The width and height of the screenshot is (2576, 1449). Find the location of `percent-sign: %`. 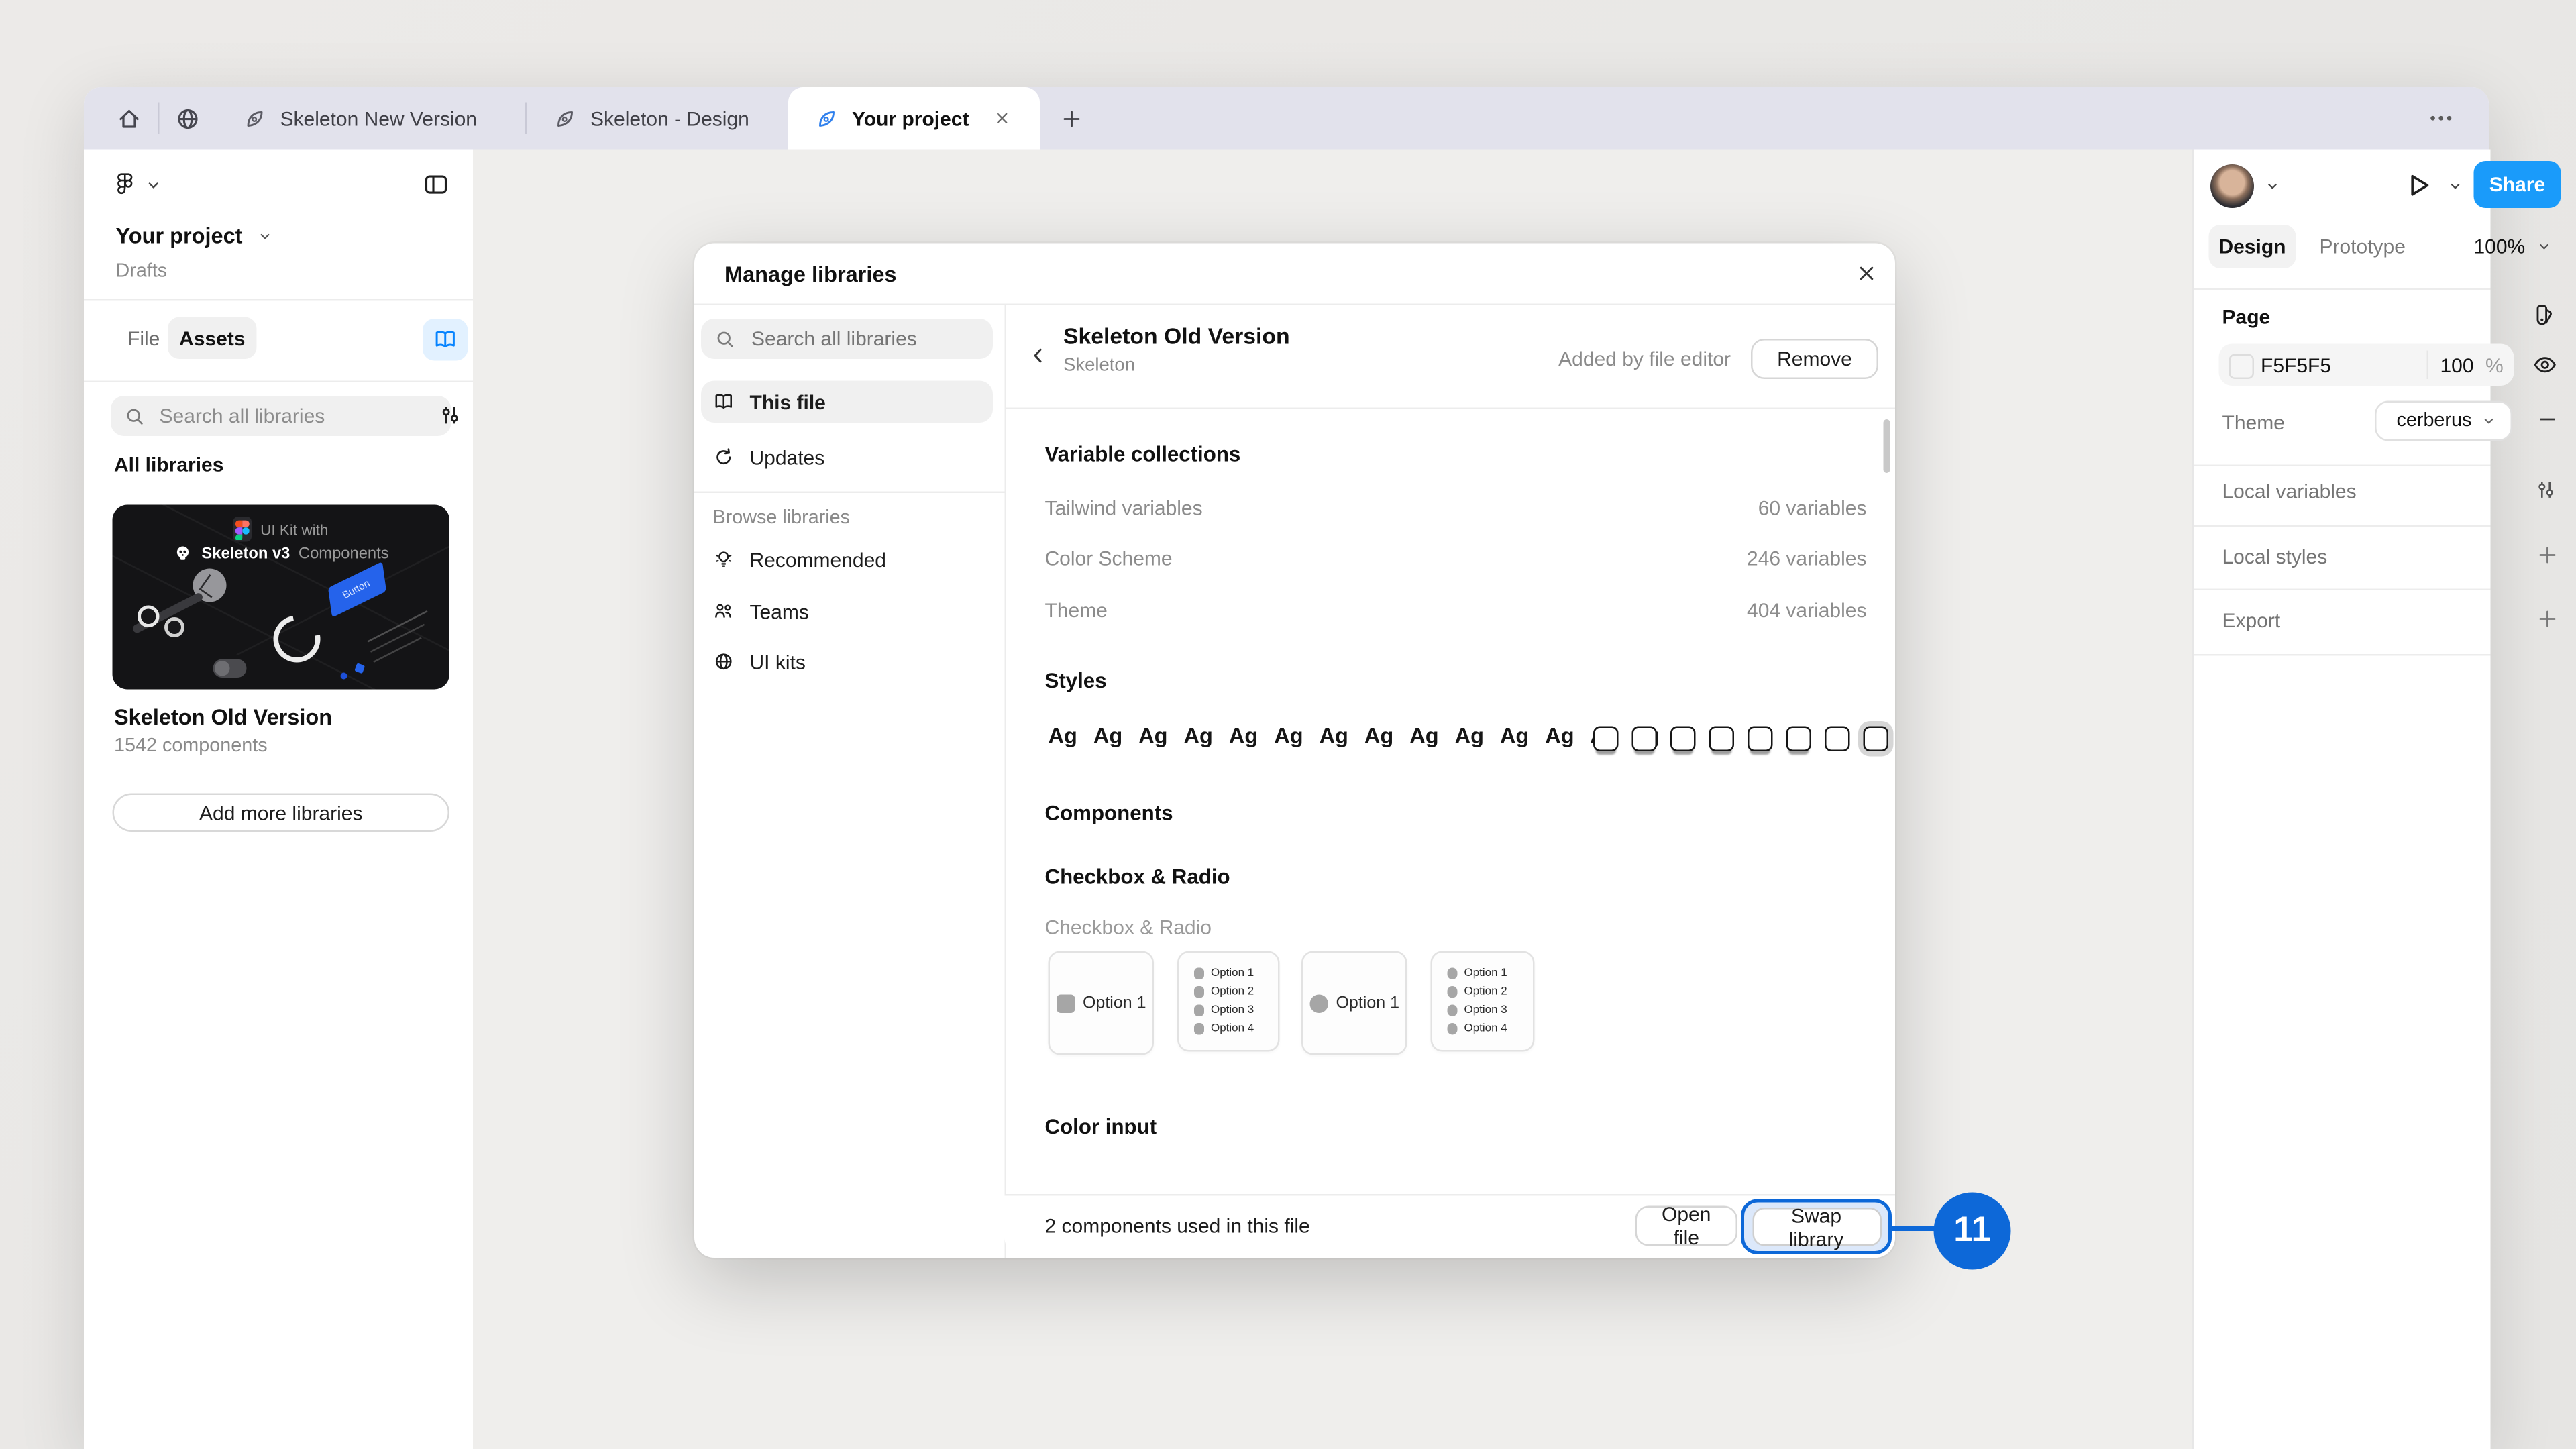

percent-sign: % is located at coordinates (2494, 366).